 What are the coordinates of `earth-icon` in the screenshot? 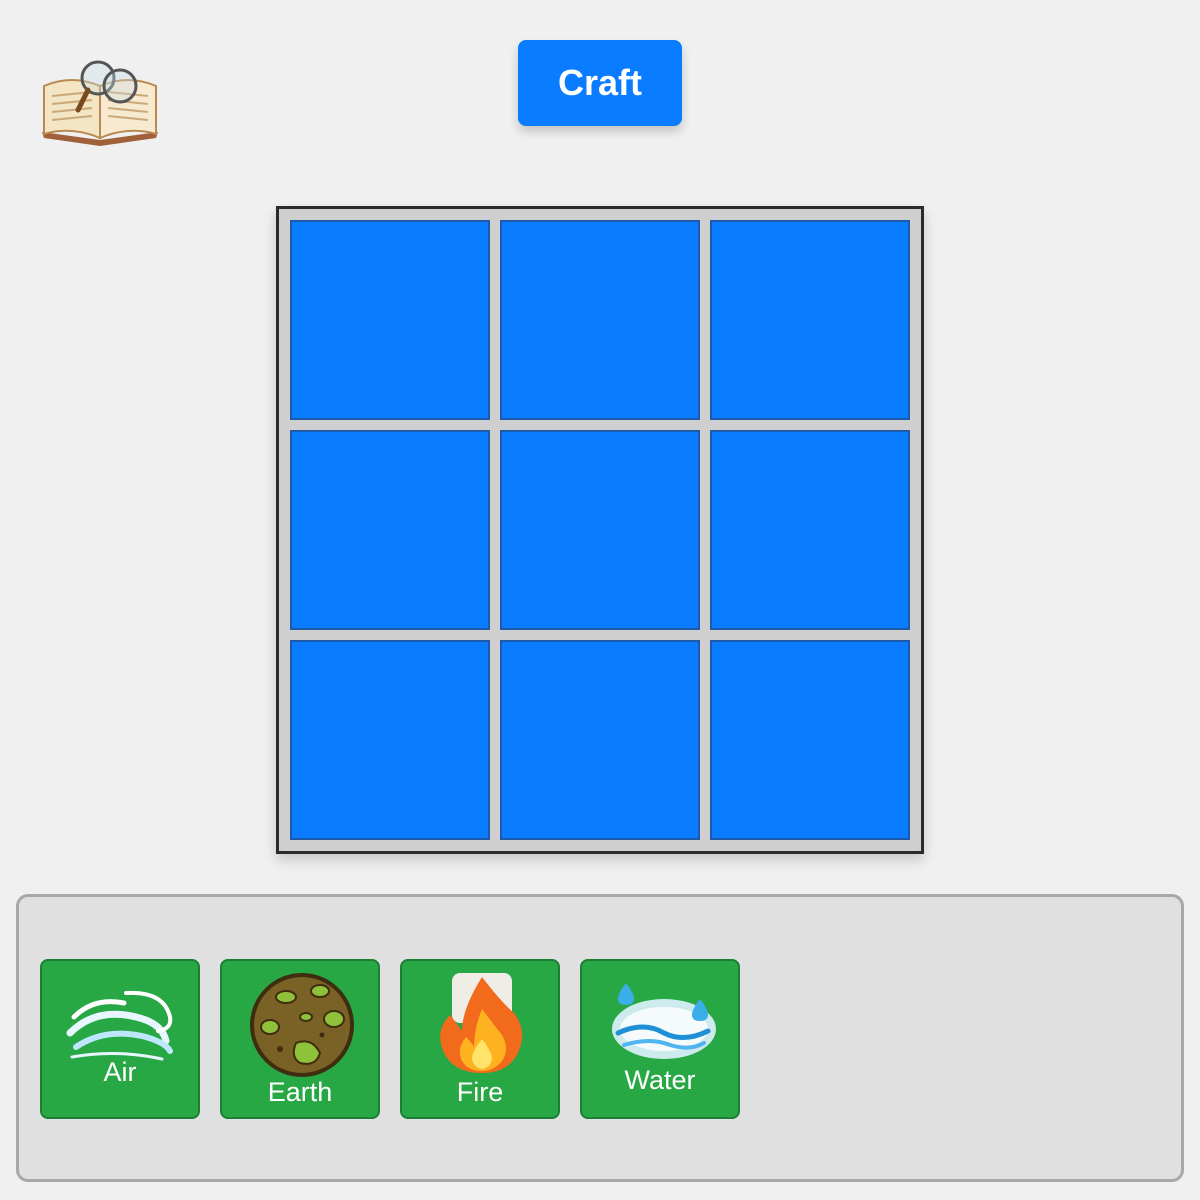 It's located at (302, 1025).